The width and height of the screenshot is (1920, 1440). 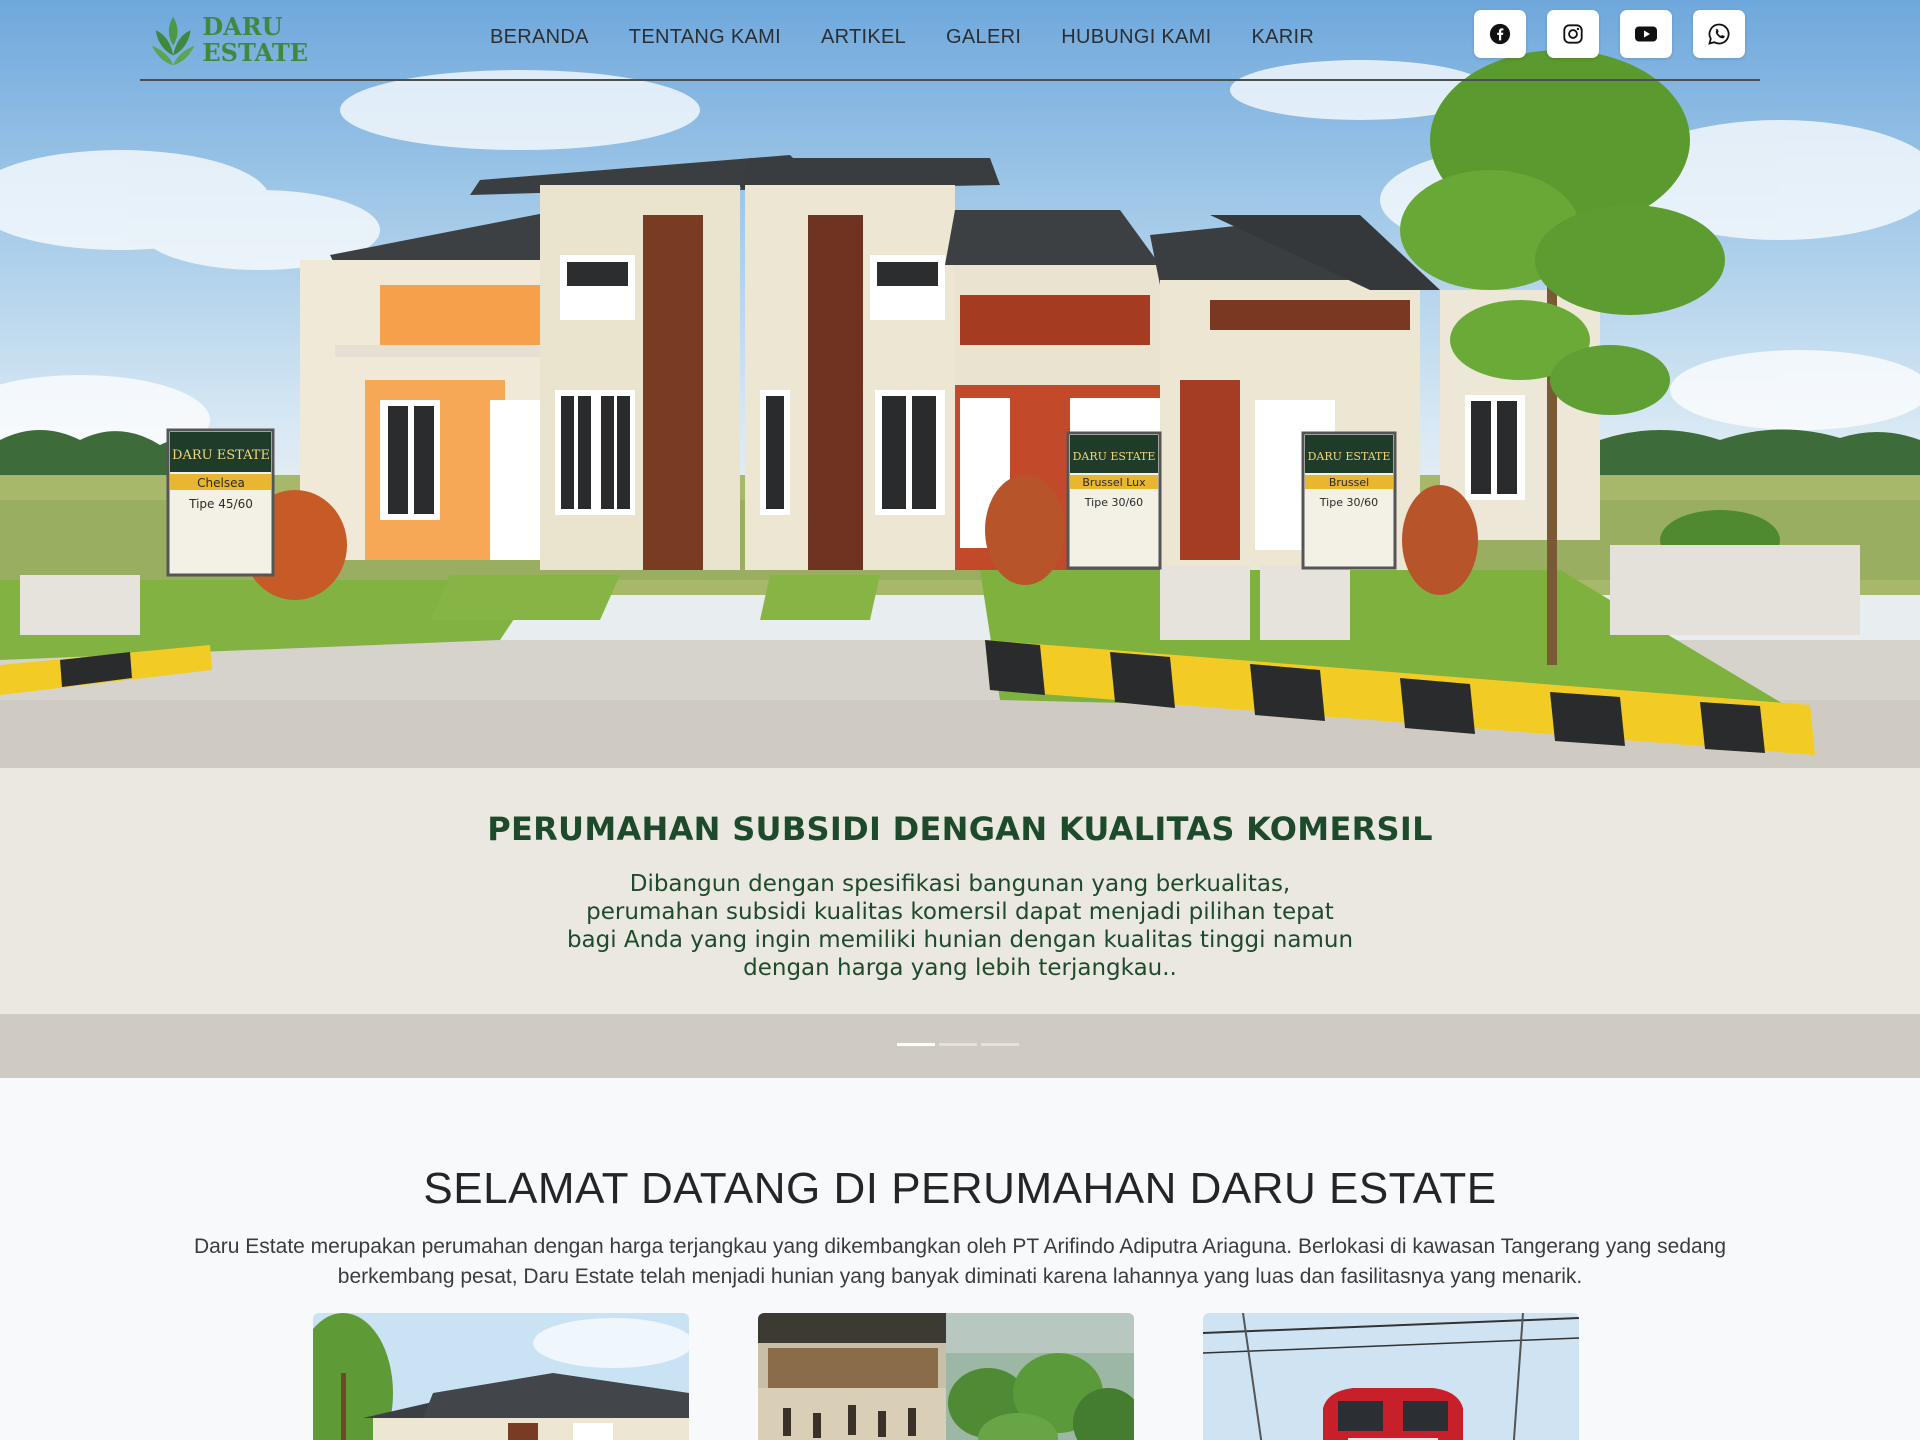 What do you see at coordinates (1136, 37) in the screenshot?
I see `nav-item-hubungi-kami: HUBUNGI KAMI` at bounding box center [1136, 37].